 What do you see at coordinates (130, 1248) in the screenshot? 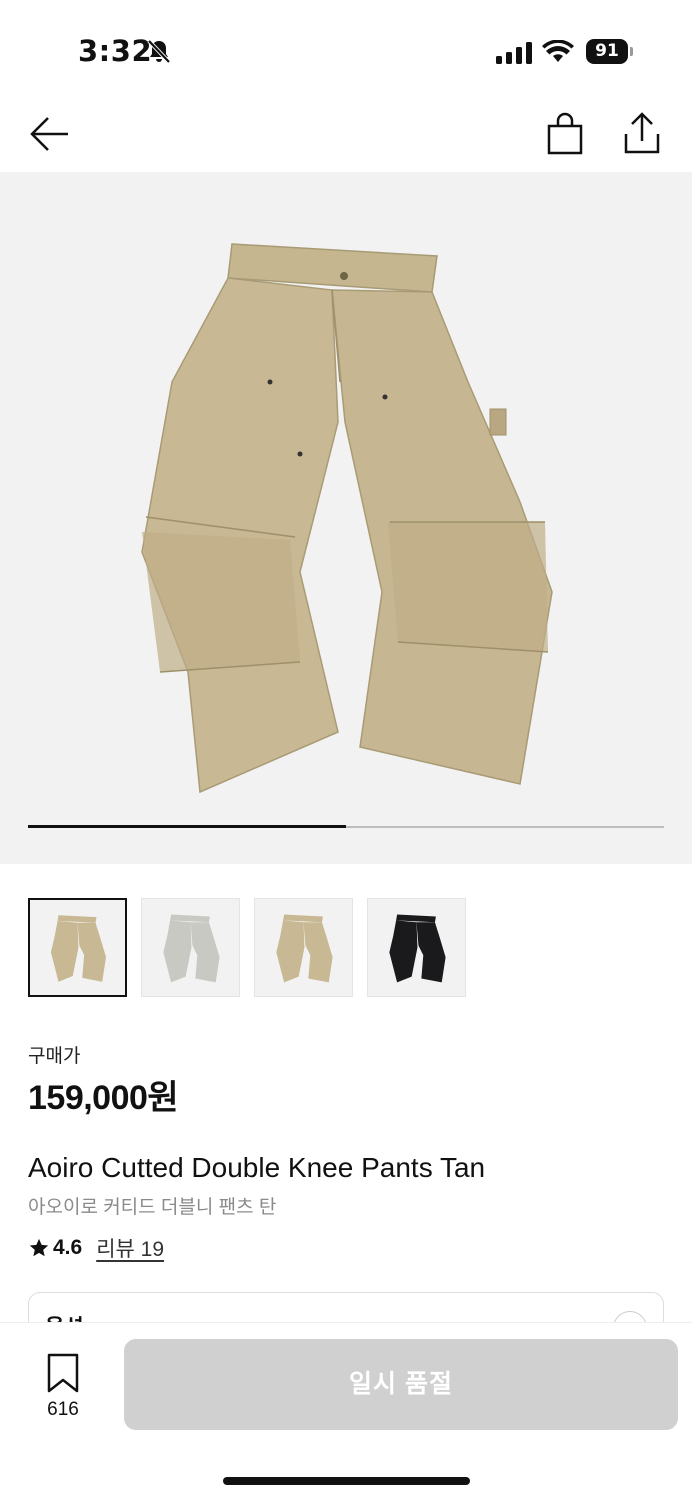
I see `review-link: 리뷰 19` at bounding box center [130, 1248].